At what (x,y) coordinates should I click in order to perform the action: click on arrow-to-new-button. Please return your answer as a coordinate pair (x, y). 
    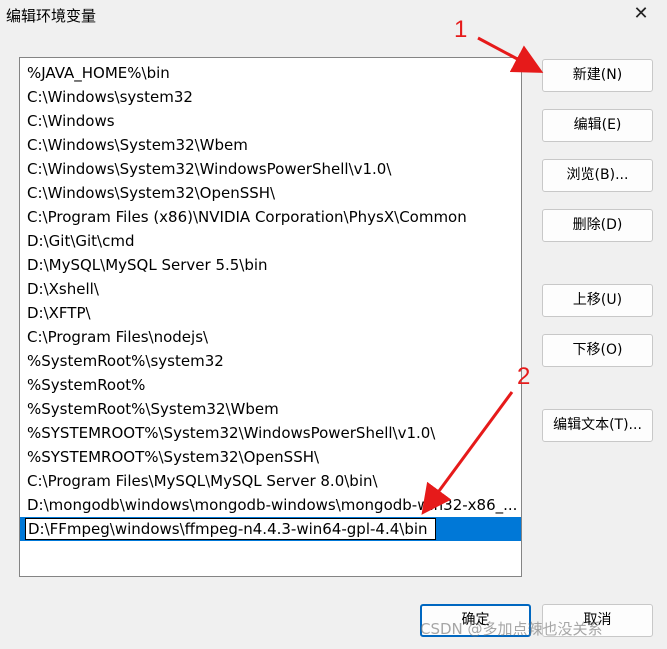
    Looking at the image, I should click on (510, 54).